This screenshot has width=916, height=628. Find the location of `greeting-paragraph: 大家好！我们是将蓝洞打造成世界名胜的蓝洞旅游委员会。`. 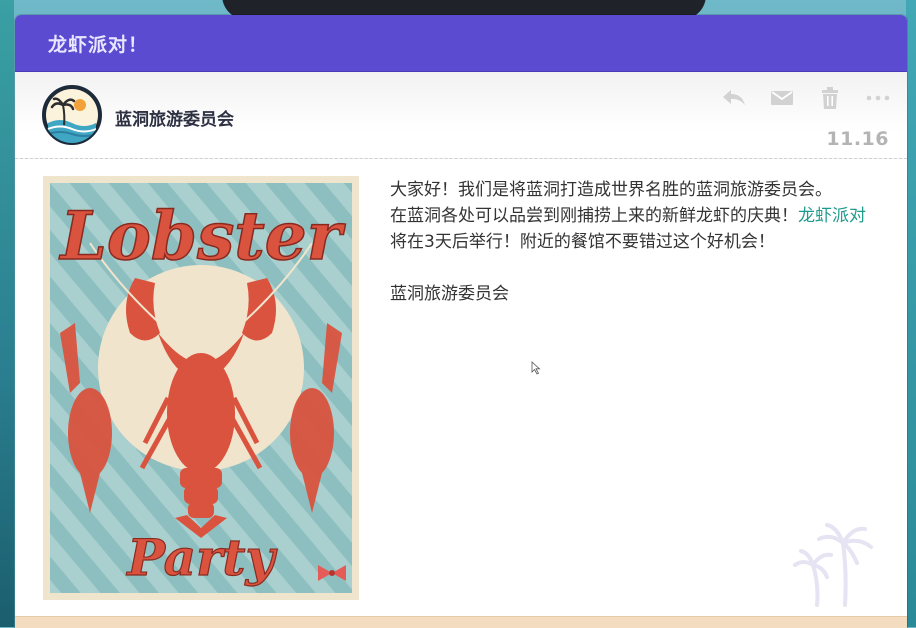

greeting-paragraph: 大家好！我们是将蓝洞打造成世界名胜的蓝洞旅游委员会。 is located at coordinates (611, 190).